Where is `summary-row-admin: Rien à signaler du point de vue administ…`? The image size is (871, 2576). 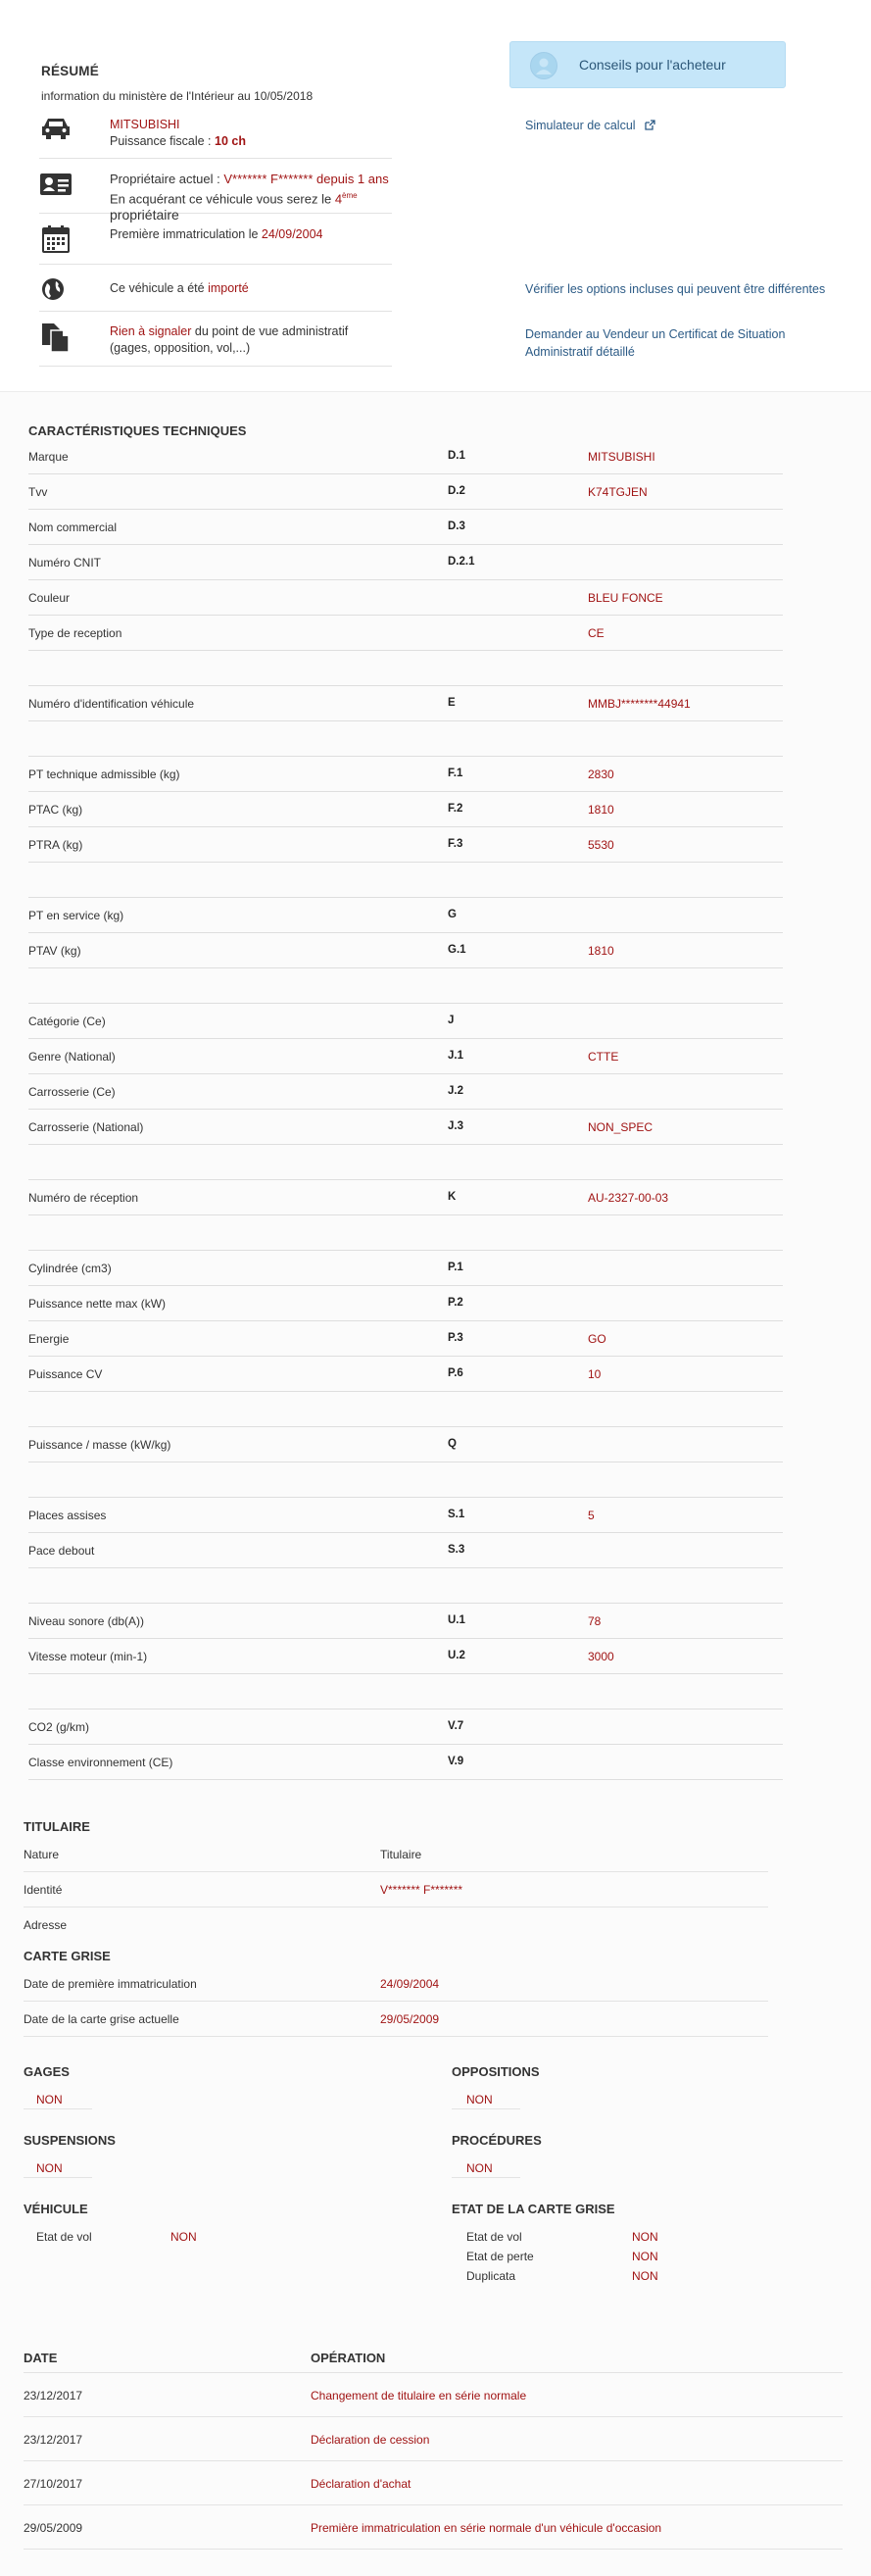
summary-row-admin: Rien à signaler du point de vue administ… is located at coordinates (216, 339).